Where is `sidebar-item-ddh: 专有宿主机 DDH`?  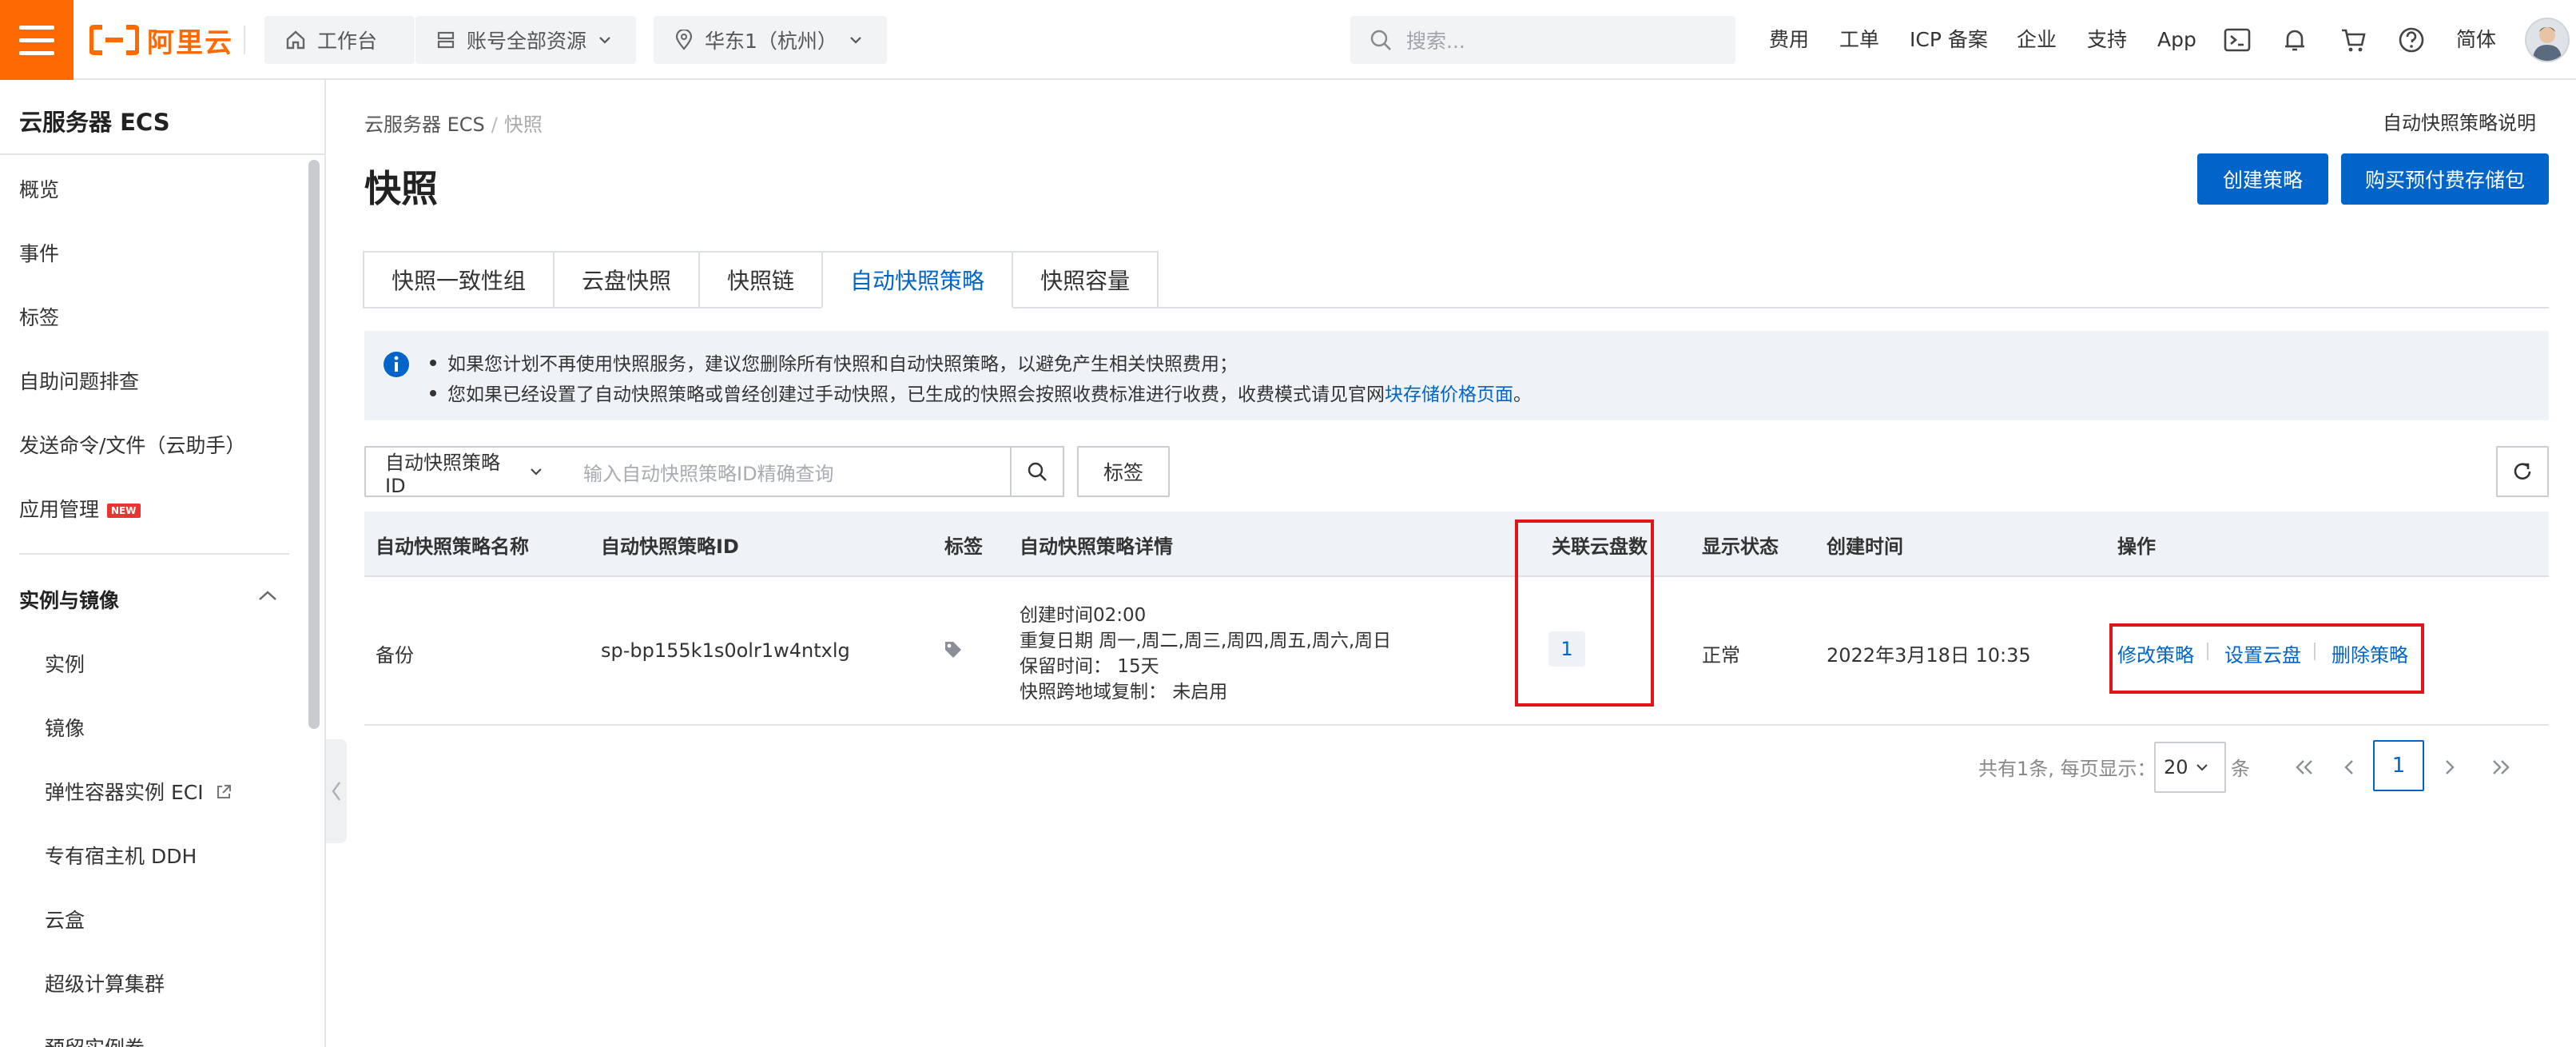 sidebar-item-ddh: 专有宿主机 DDH is located at coordinates (121, 855).